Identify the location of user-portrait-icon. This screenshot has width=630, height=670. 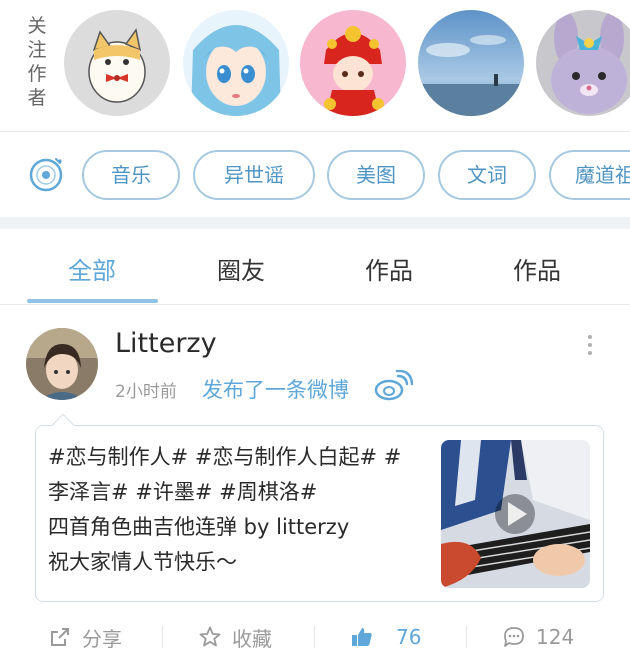
(62, 364).